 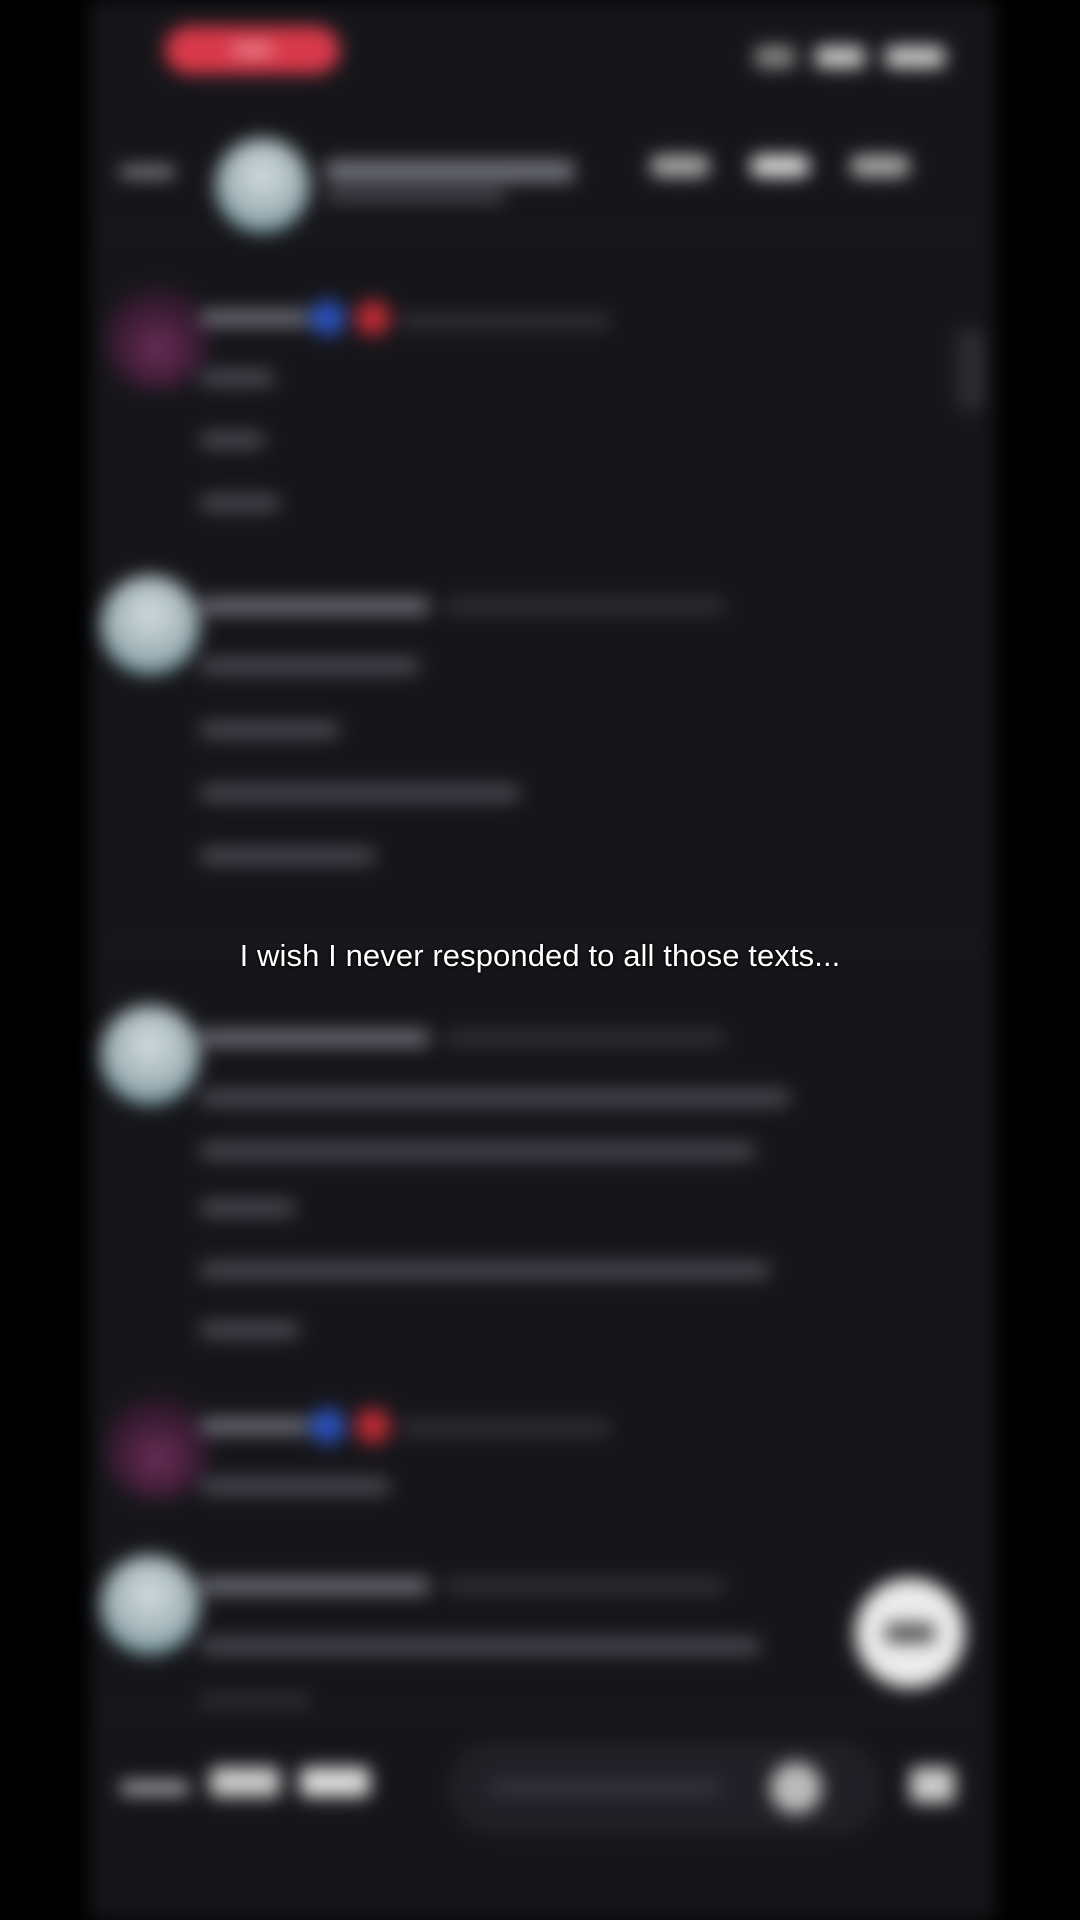 What do you see at coordinates (971, 370) in the screenshot?
I see `scrollbar` at bounding box center [971, 370].